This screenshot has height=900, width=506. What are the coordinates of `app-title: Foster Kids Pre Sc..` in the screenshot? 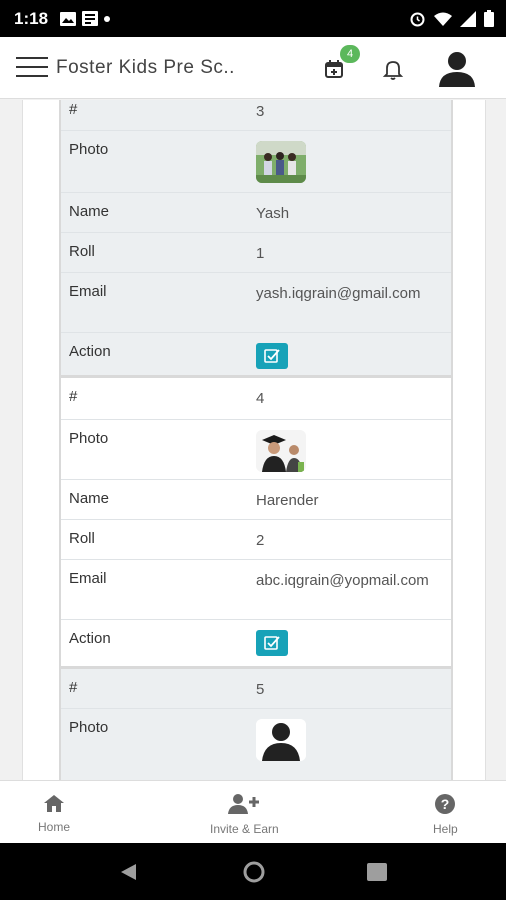 It's located at (145, 67).